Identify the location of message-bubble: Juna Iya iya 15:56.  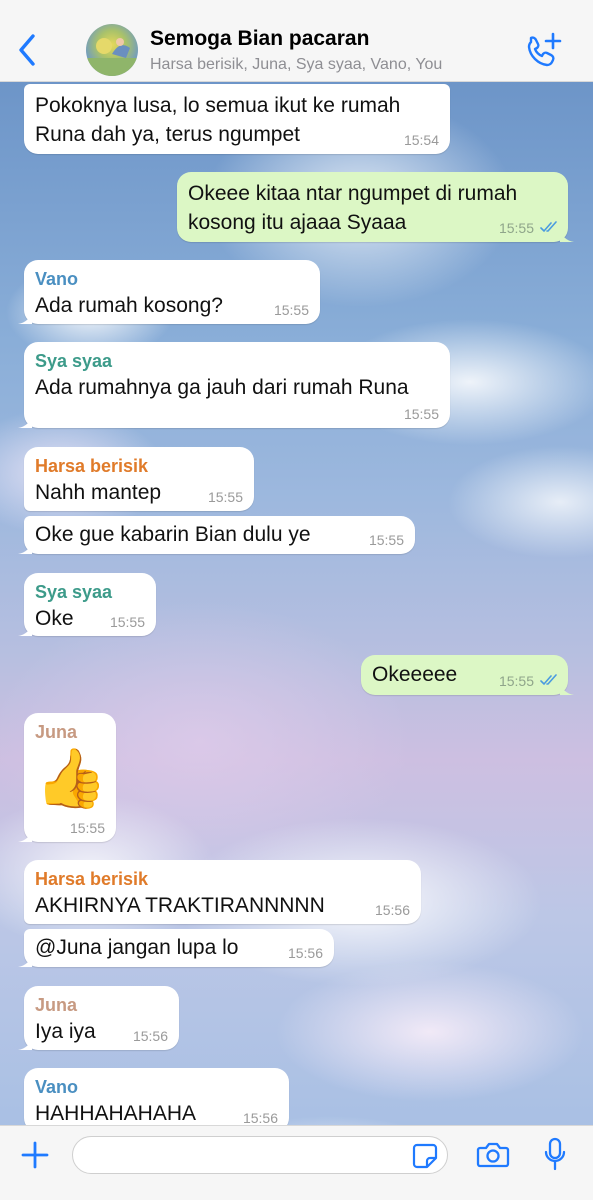
(98, 1018).